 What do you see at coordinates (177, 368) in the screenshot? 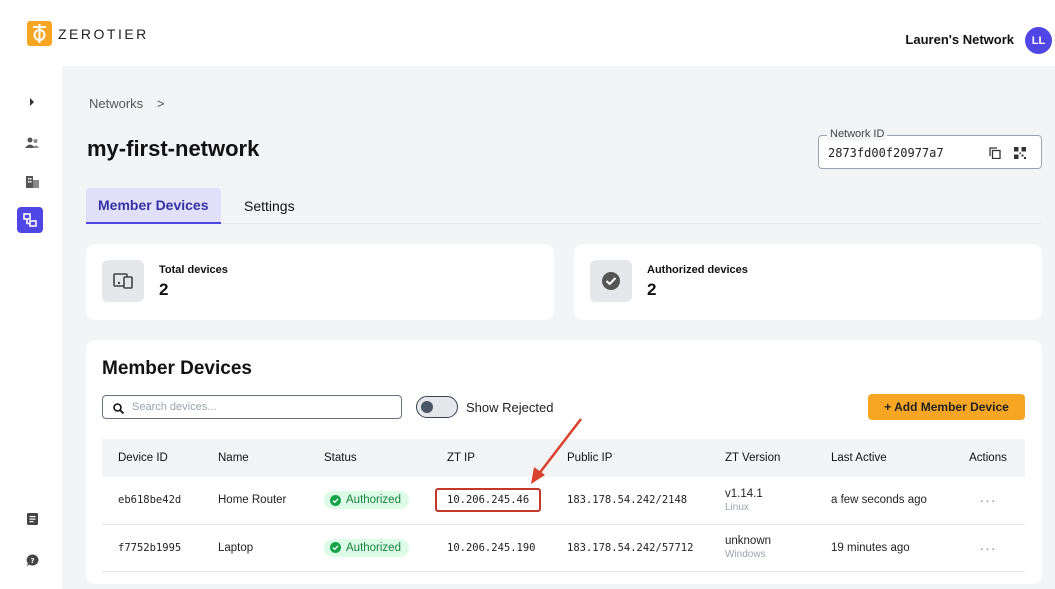
I see `member-devices-title: Member Devices` at bounding box center [177, 368].